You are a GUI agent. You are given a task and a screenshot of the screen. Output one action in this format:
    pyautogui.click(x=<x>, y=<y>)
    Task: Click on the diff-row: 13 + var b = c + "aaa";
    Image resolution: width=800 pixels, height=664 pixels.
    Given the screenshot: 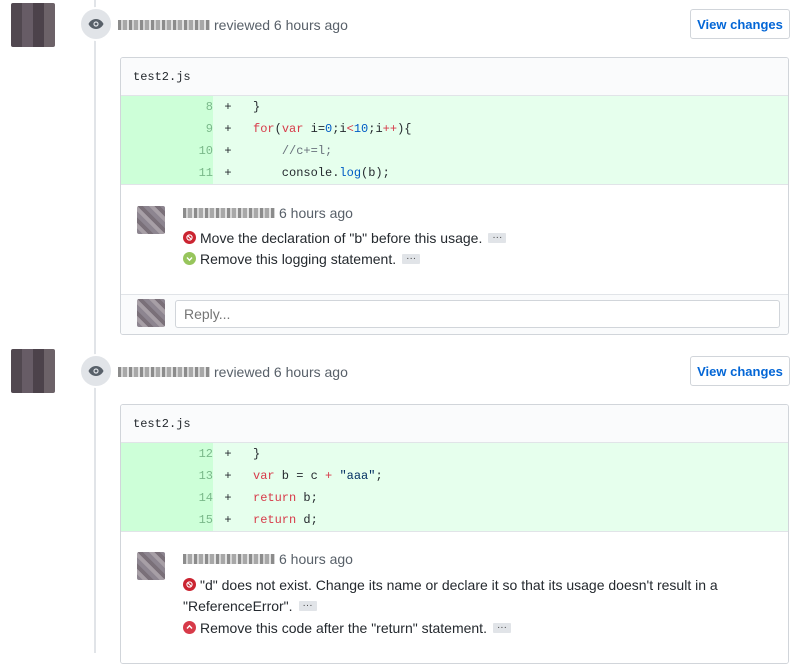 What is the action you would take?
    pyautogui.click(x=454, y=476)
    